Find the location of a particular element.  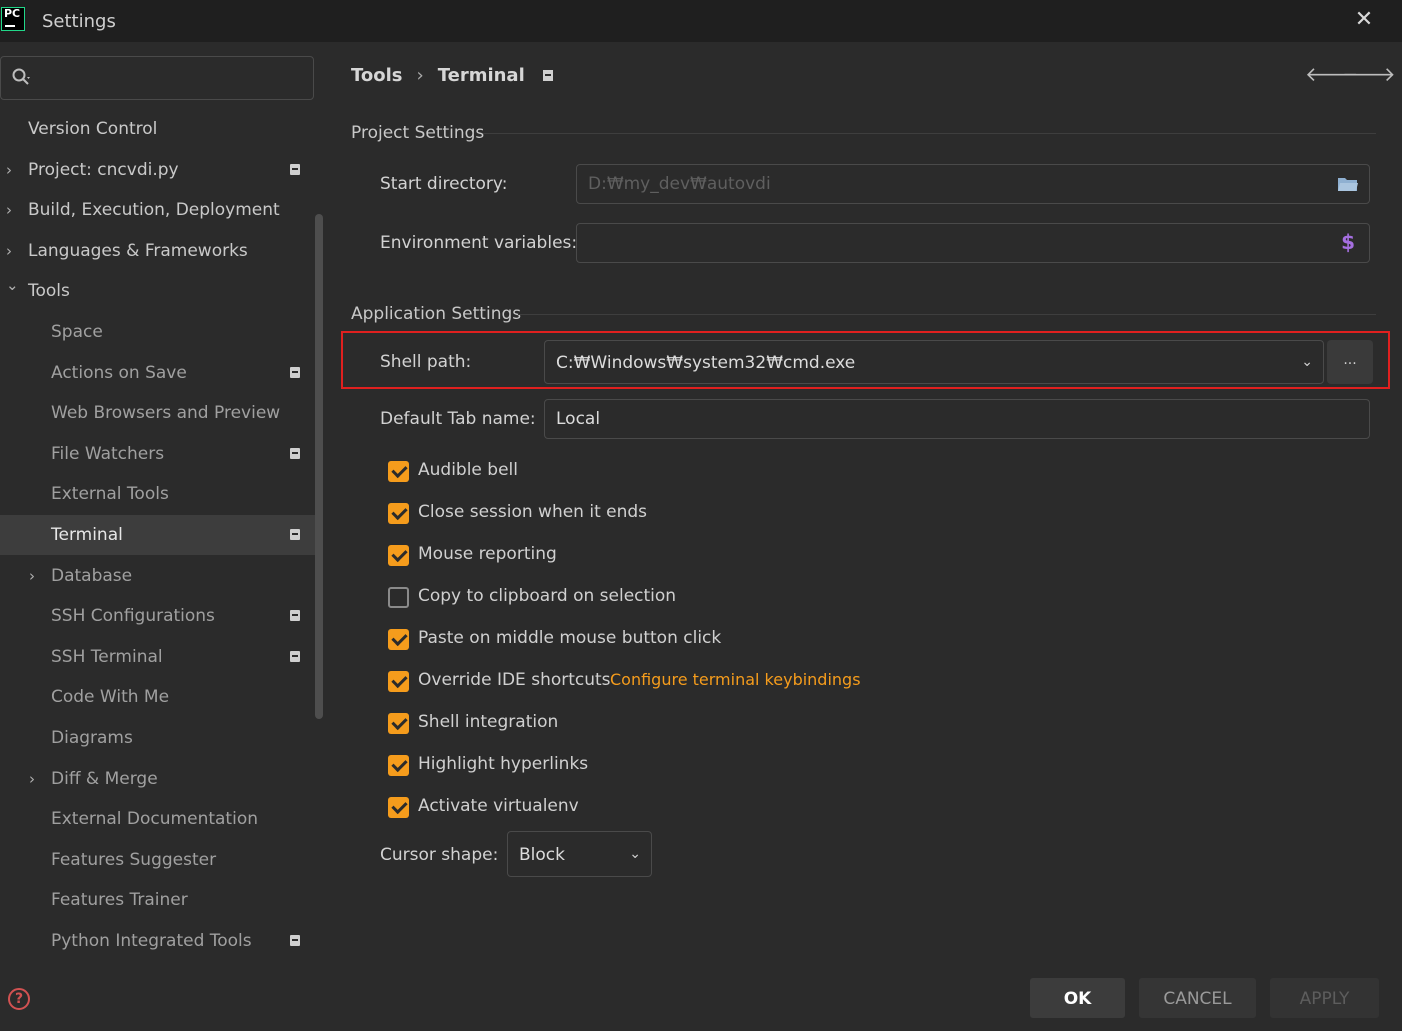

sidebar-item: › Database is located at coordinates (157, 576).